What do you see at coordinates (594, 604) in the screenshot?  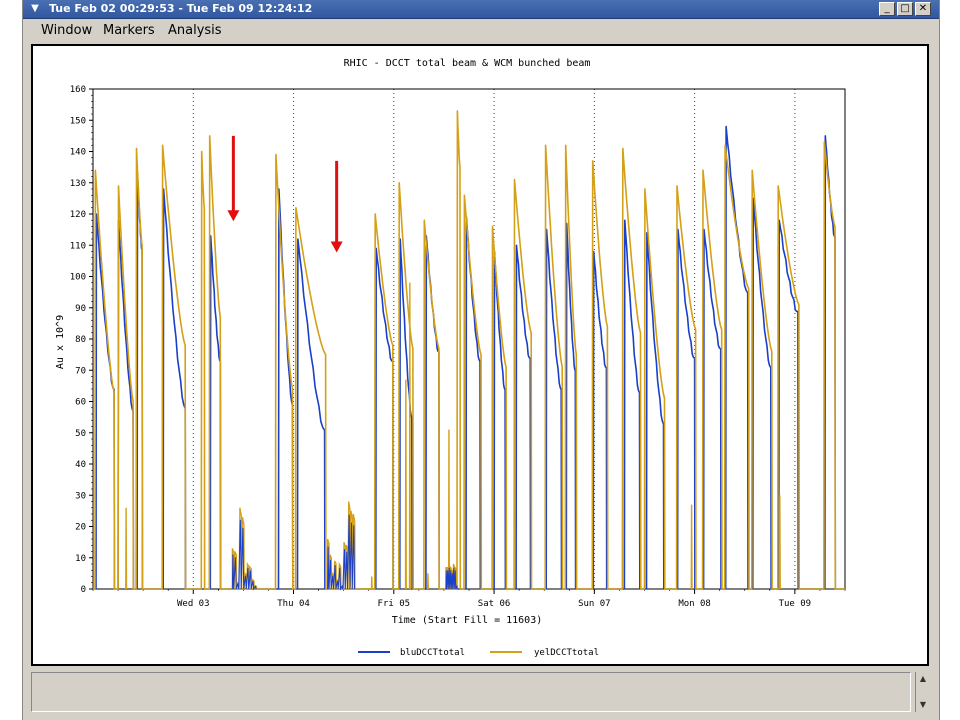 I see `x-tick-label-4: Sun 07` at bounding box center [594, 604].